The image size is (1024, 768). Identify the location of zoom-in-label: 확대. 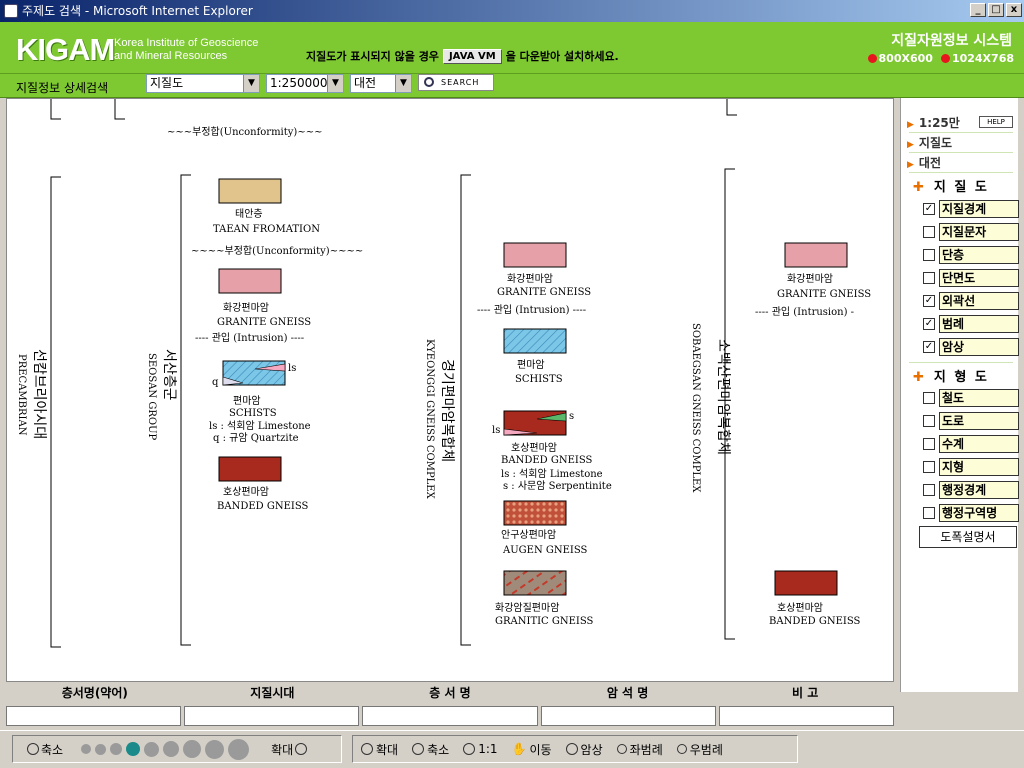
(289, 749).